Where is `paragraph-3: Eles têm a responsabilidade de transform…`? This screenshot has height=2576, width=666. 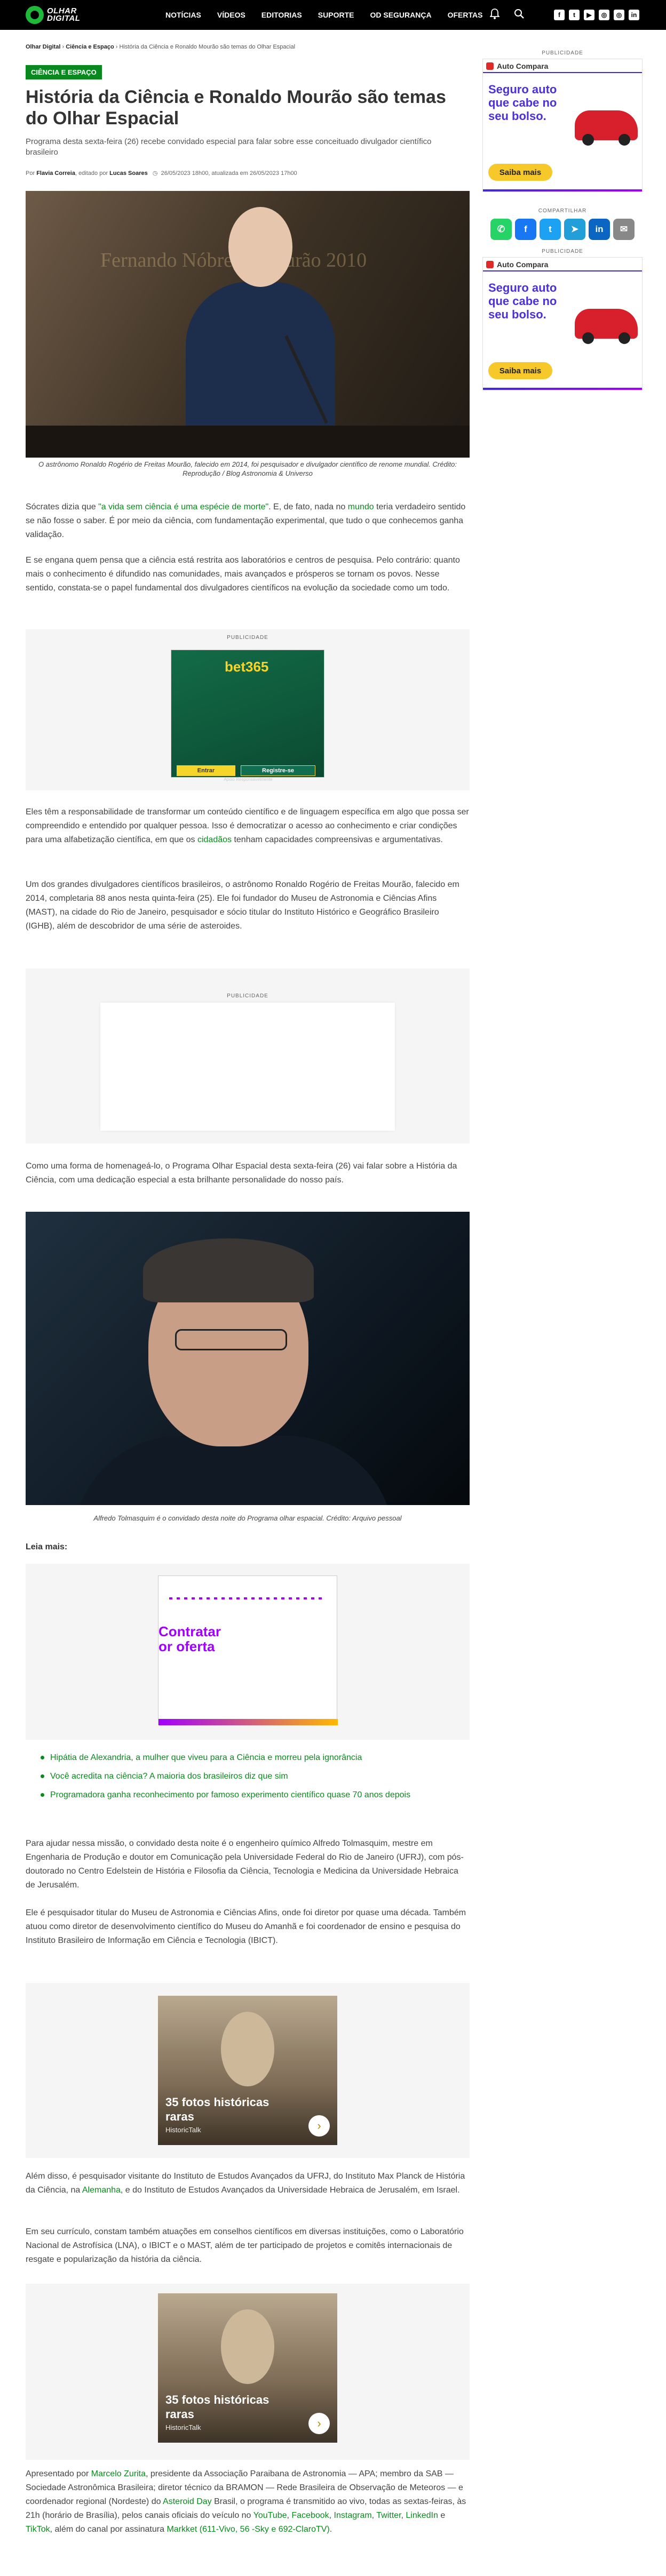
paragraph-3: Eles têm a responsabilidade de transform… is located at coordinates (248, 826).